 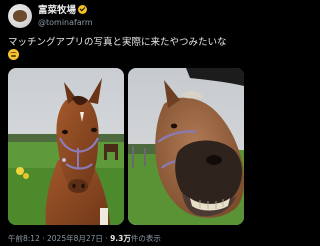 I want to click on horse-avatar-icon, so click(x=20, y=16).